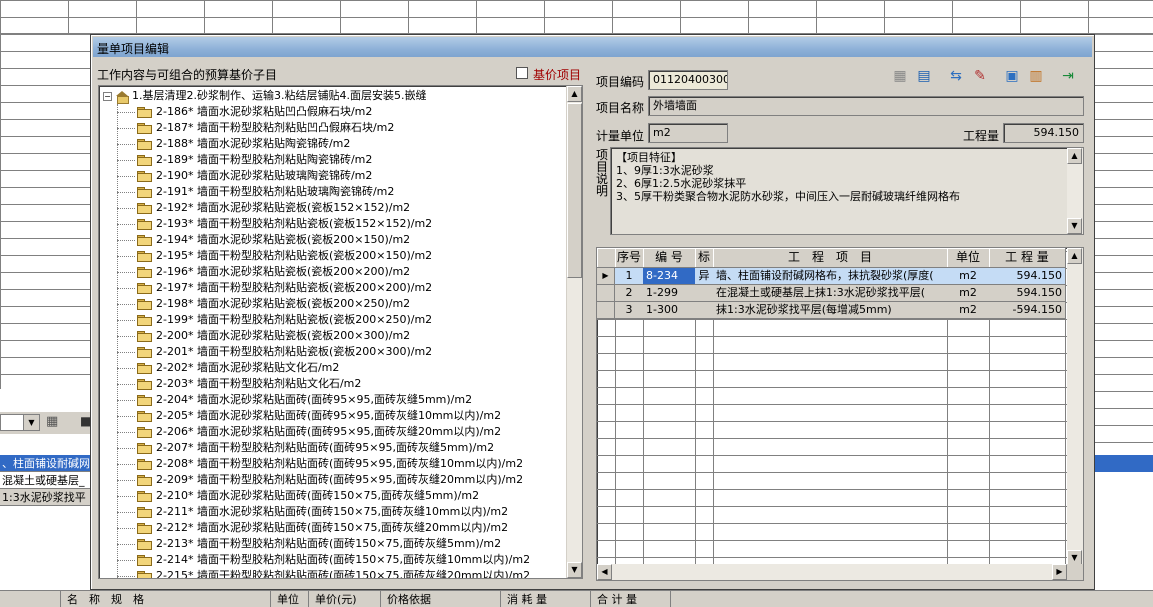  I want to click on bottom-col-price: 单价(元), so click(332, 599).